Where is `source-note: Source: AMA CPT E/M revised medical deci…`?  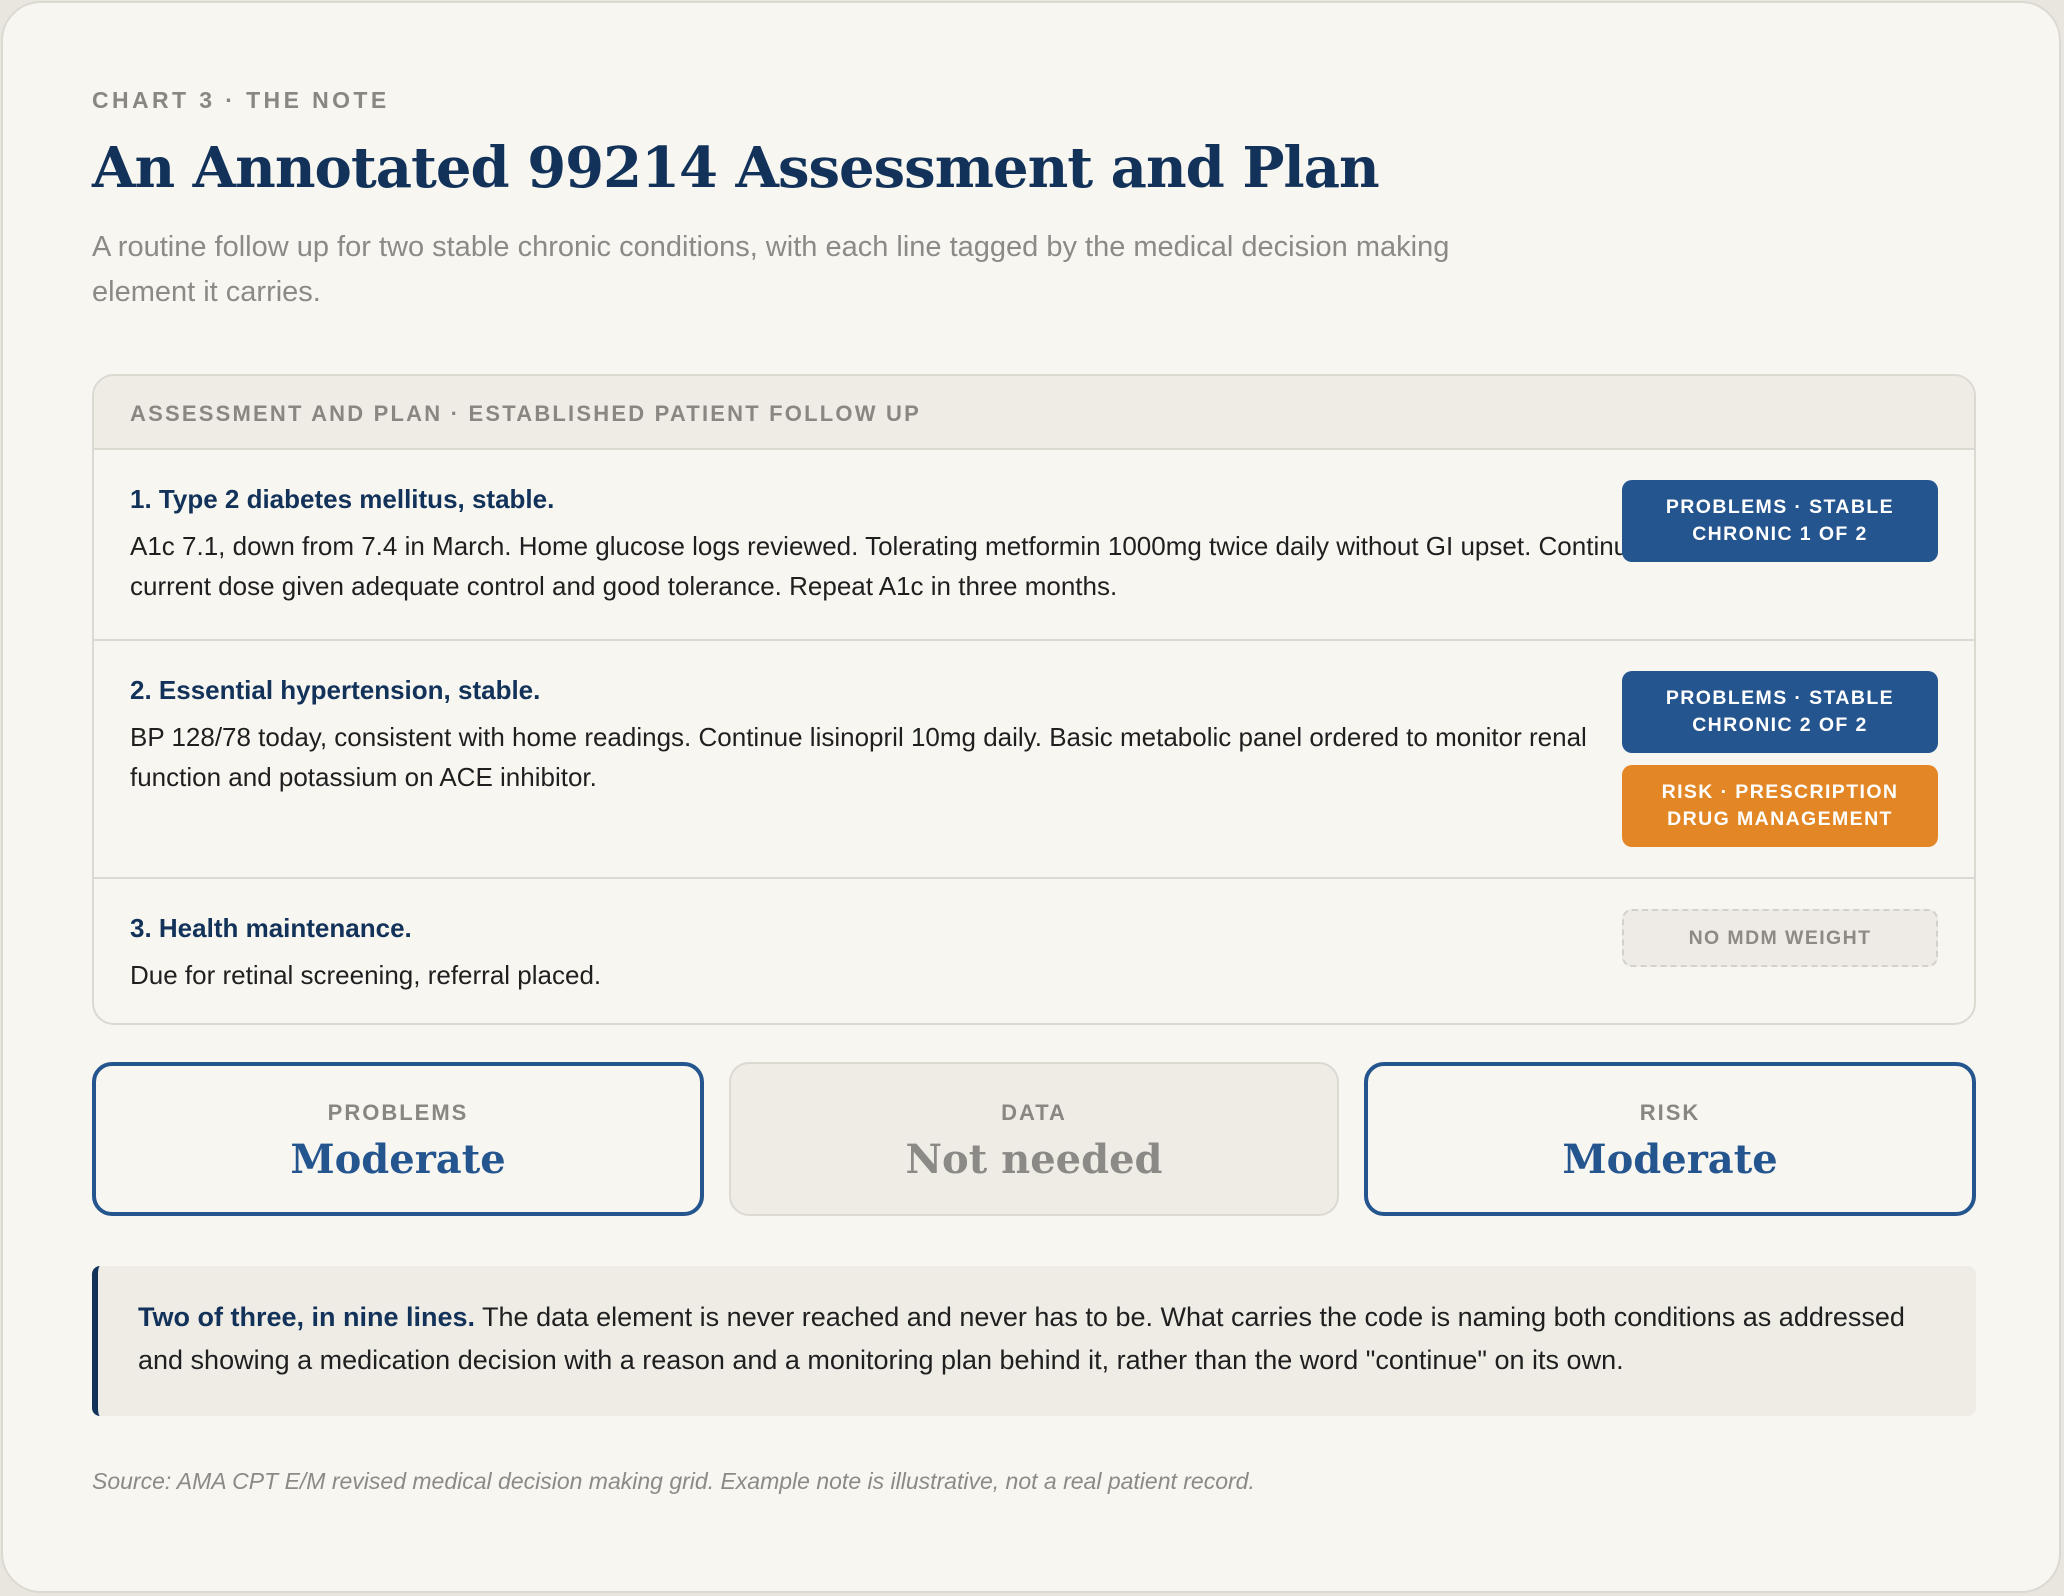
source-note: Source: AMA CPT E/M revised medical deci… is located at coordinates (673, 1481).